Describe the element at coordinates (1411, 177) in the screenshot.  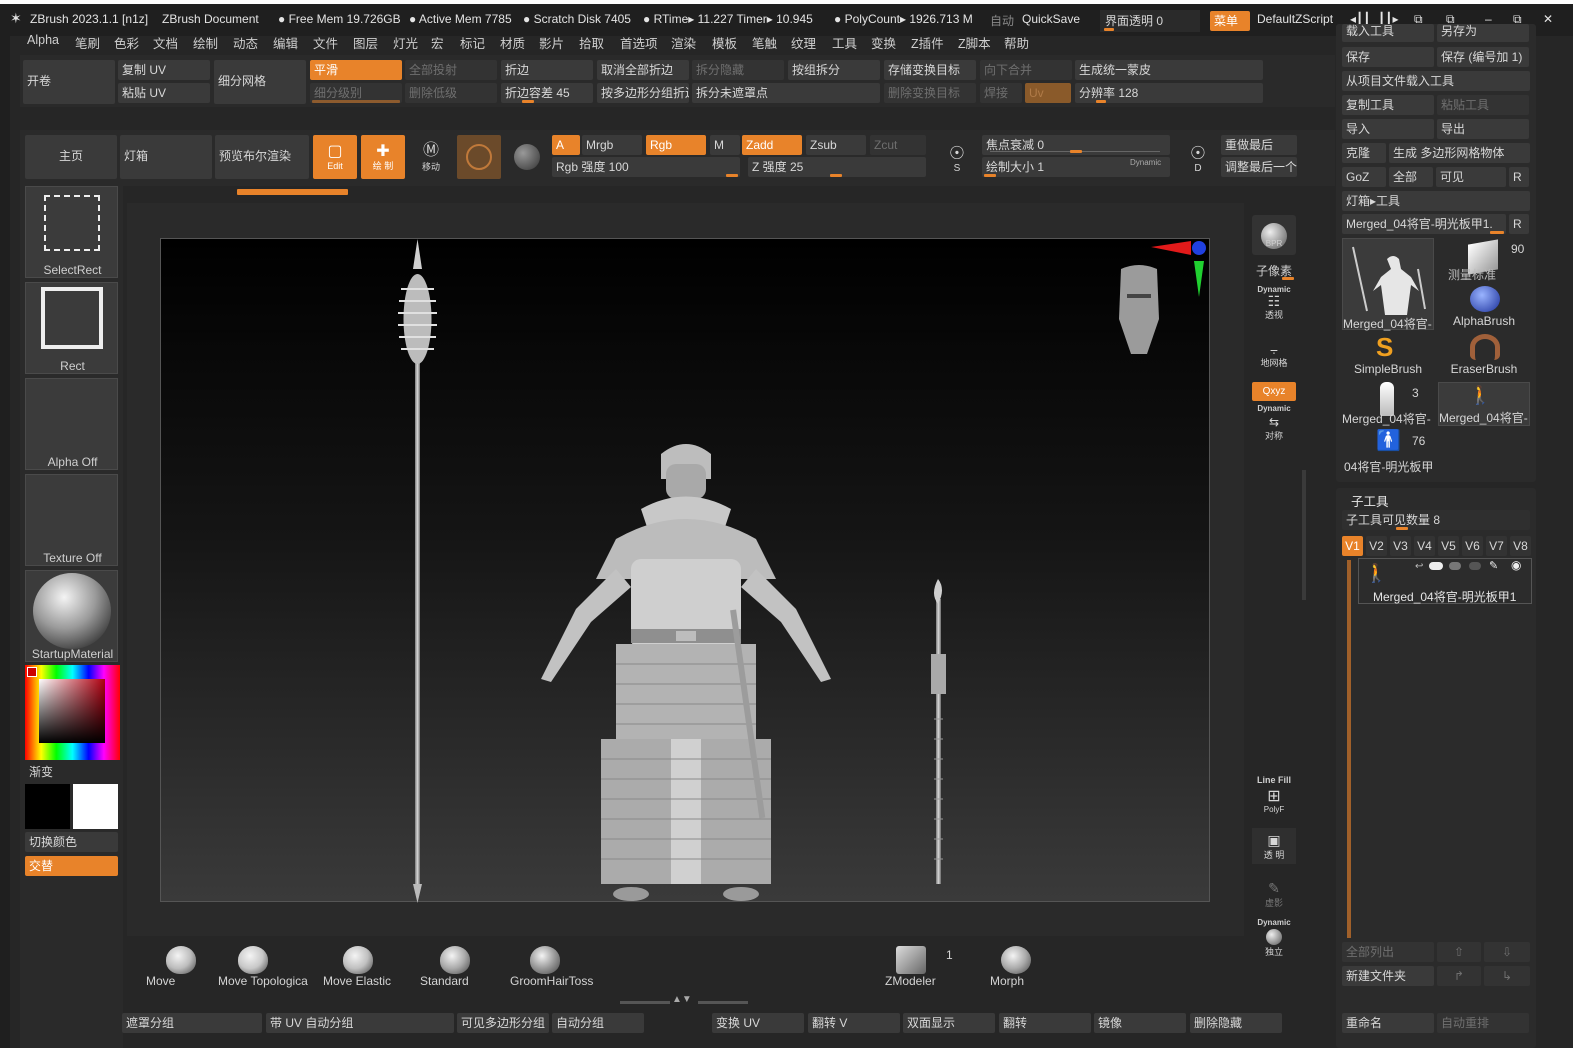
I see `goz-all-button: 全部` at that location.